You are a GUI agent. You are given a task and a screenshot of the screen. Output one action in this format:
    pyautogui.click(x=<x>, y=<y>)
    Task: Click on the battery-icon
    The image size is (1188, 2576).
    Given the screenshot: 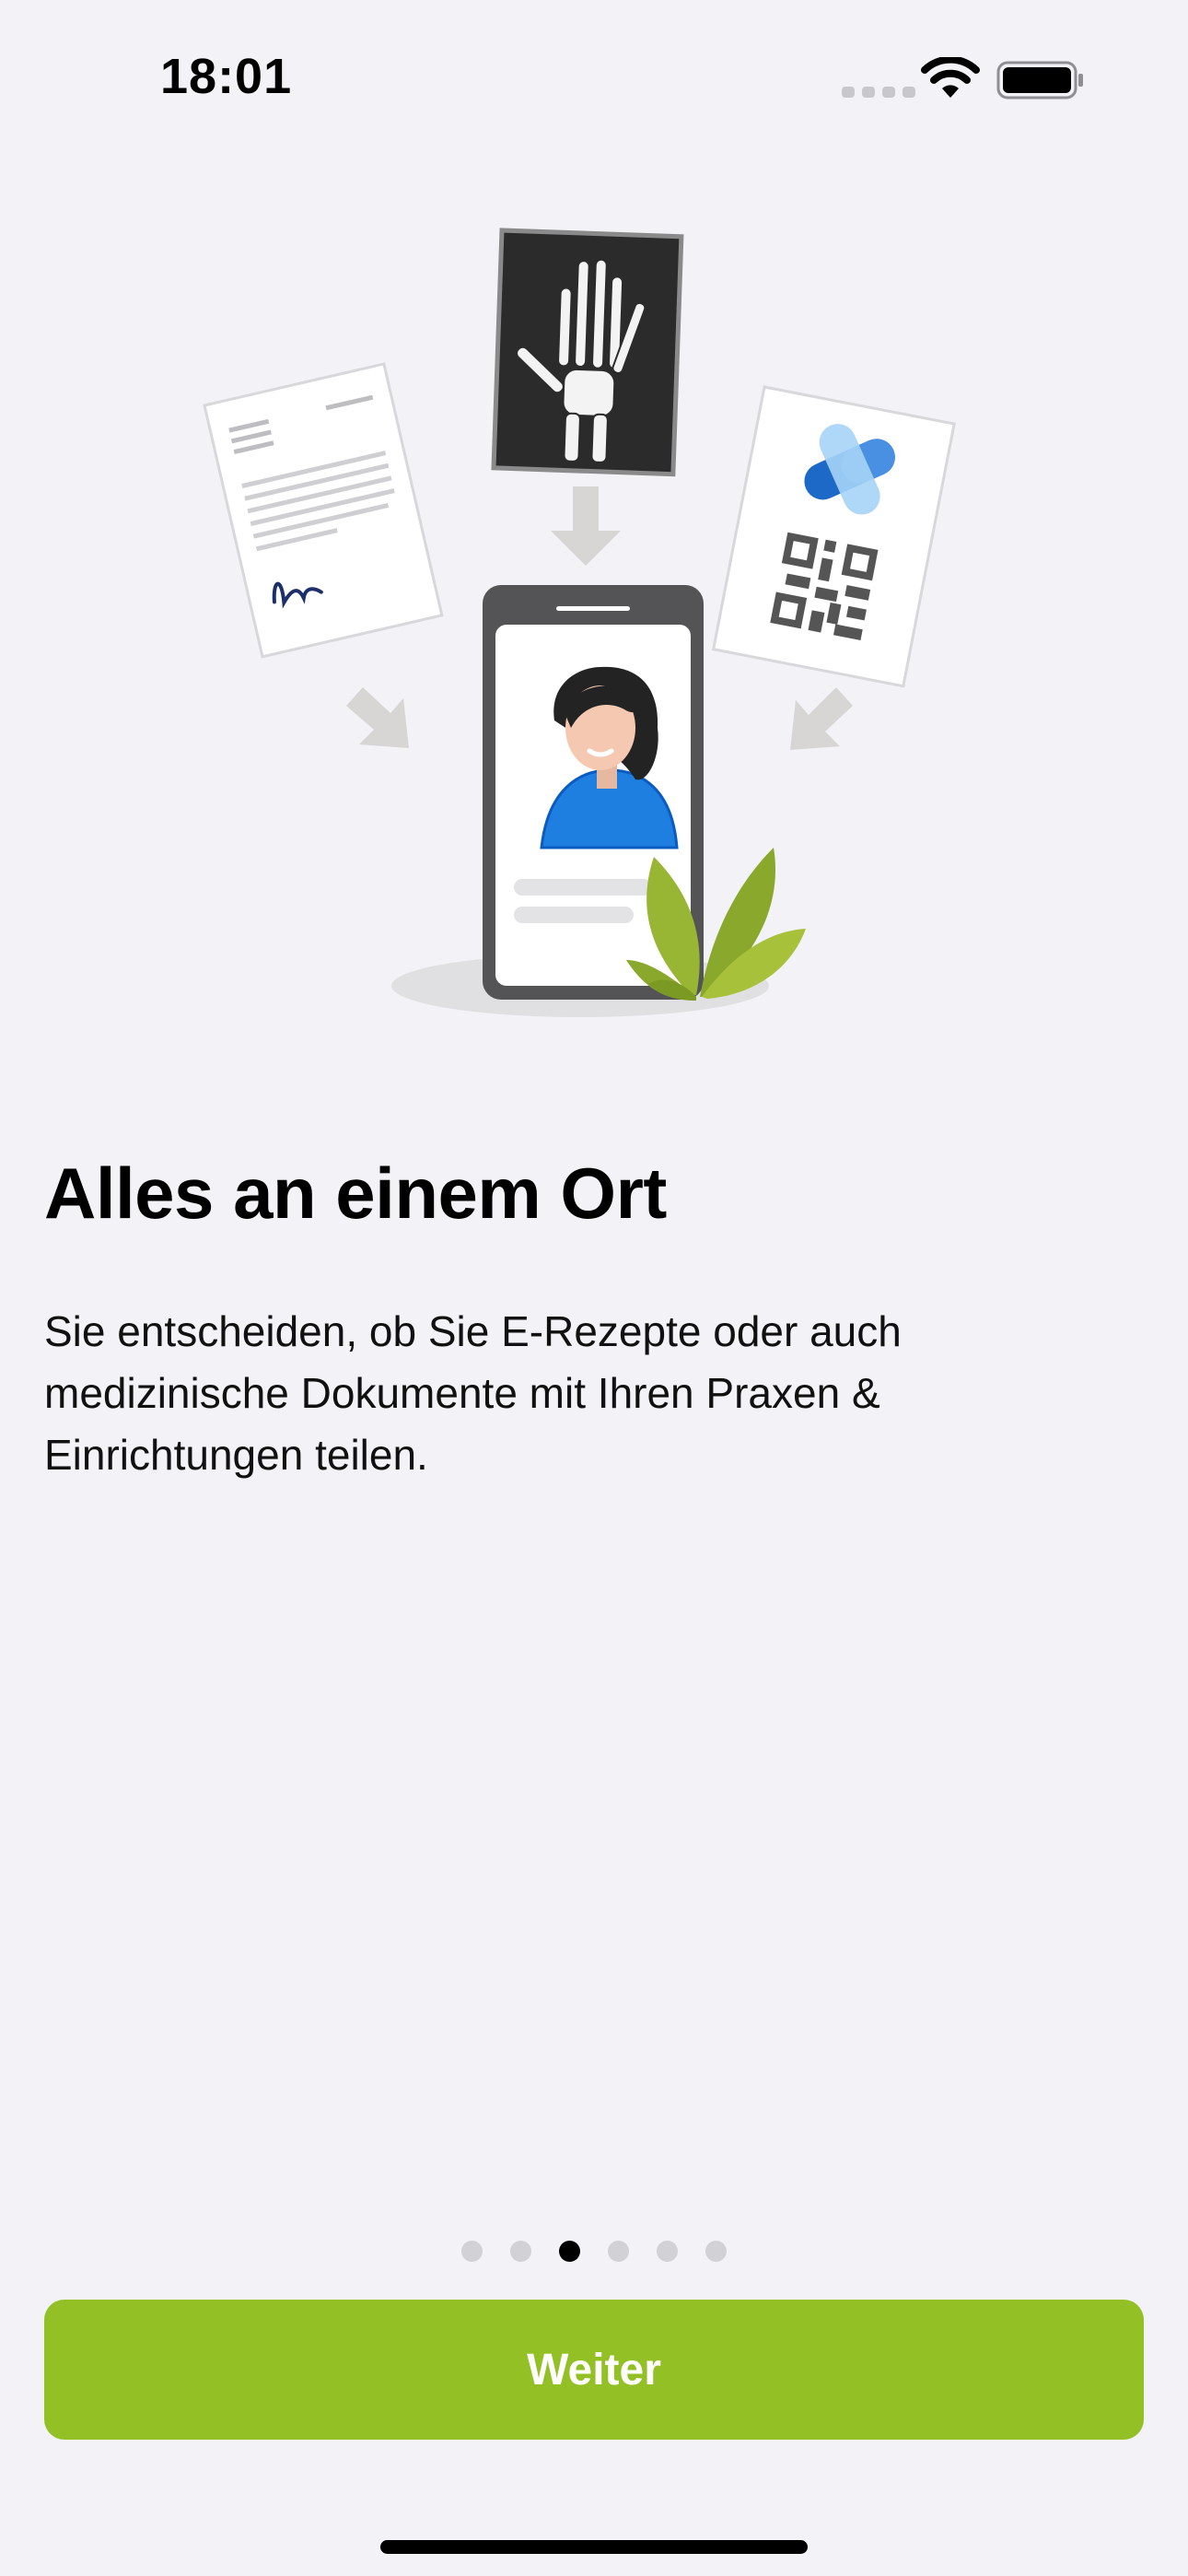 What is the action you would take?
    pyautogui.click(x=1039, y=80)
    